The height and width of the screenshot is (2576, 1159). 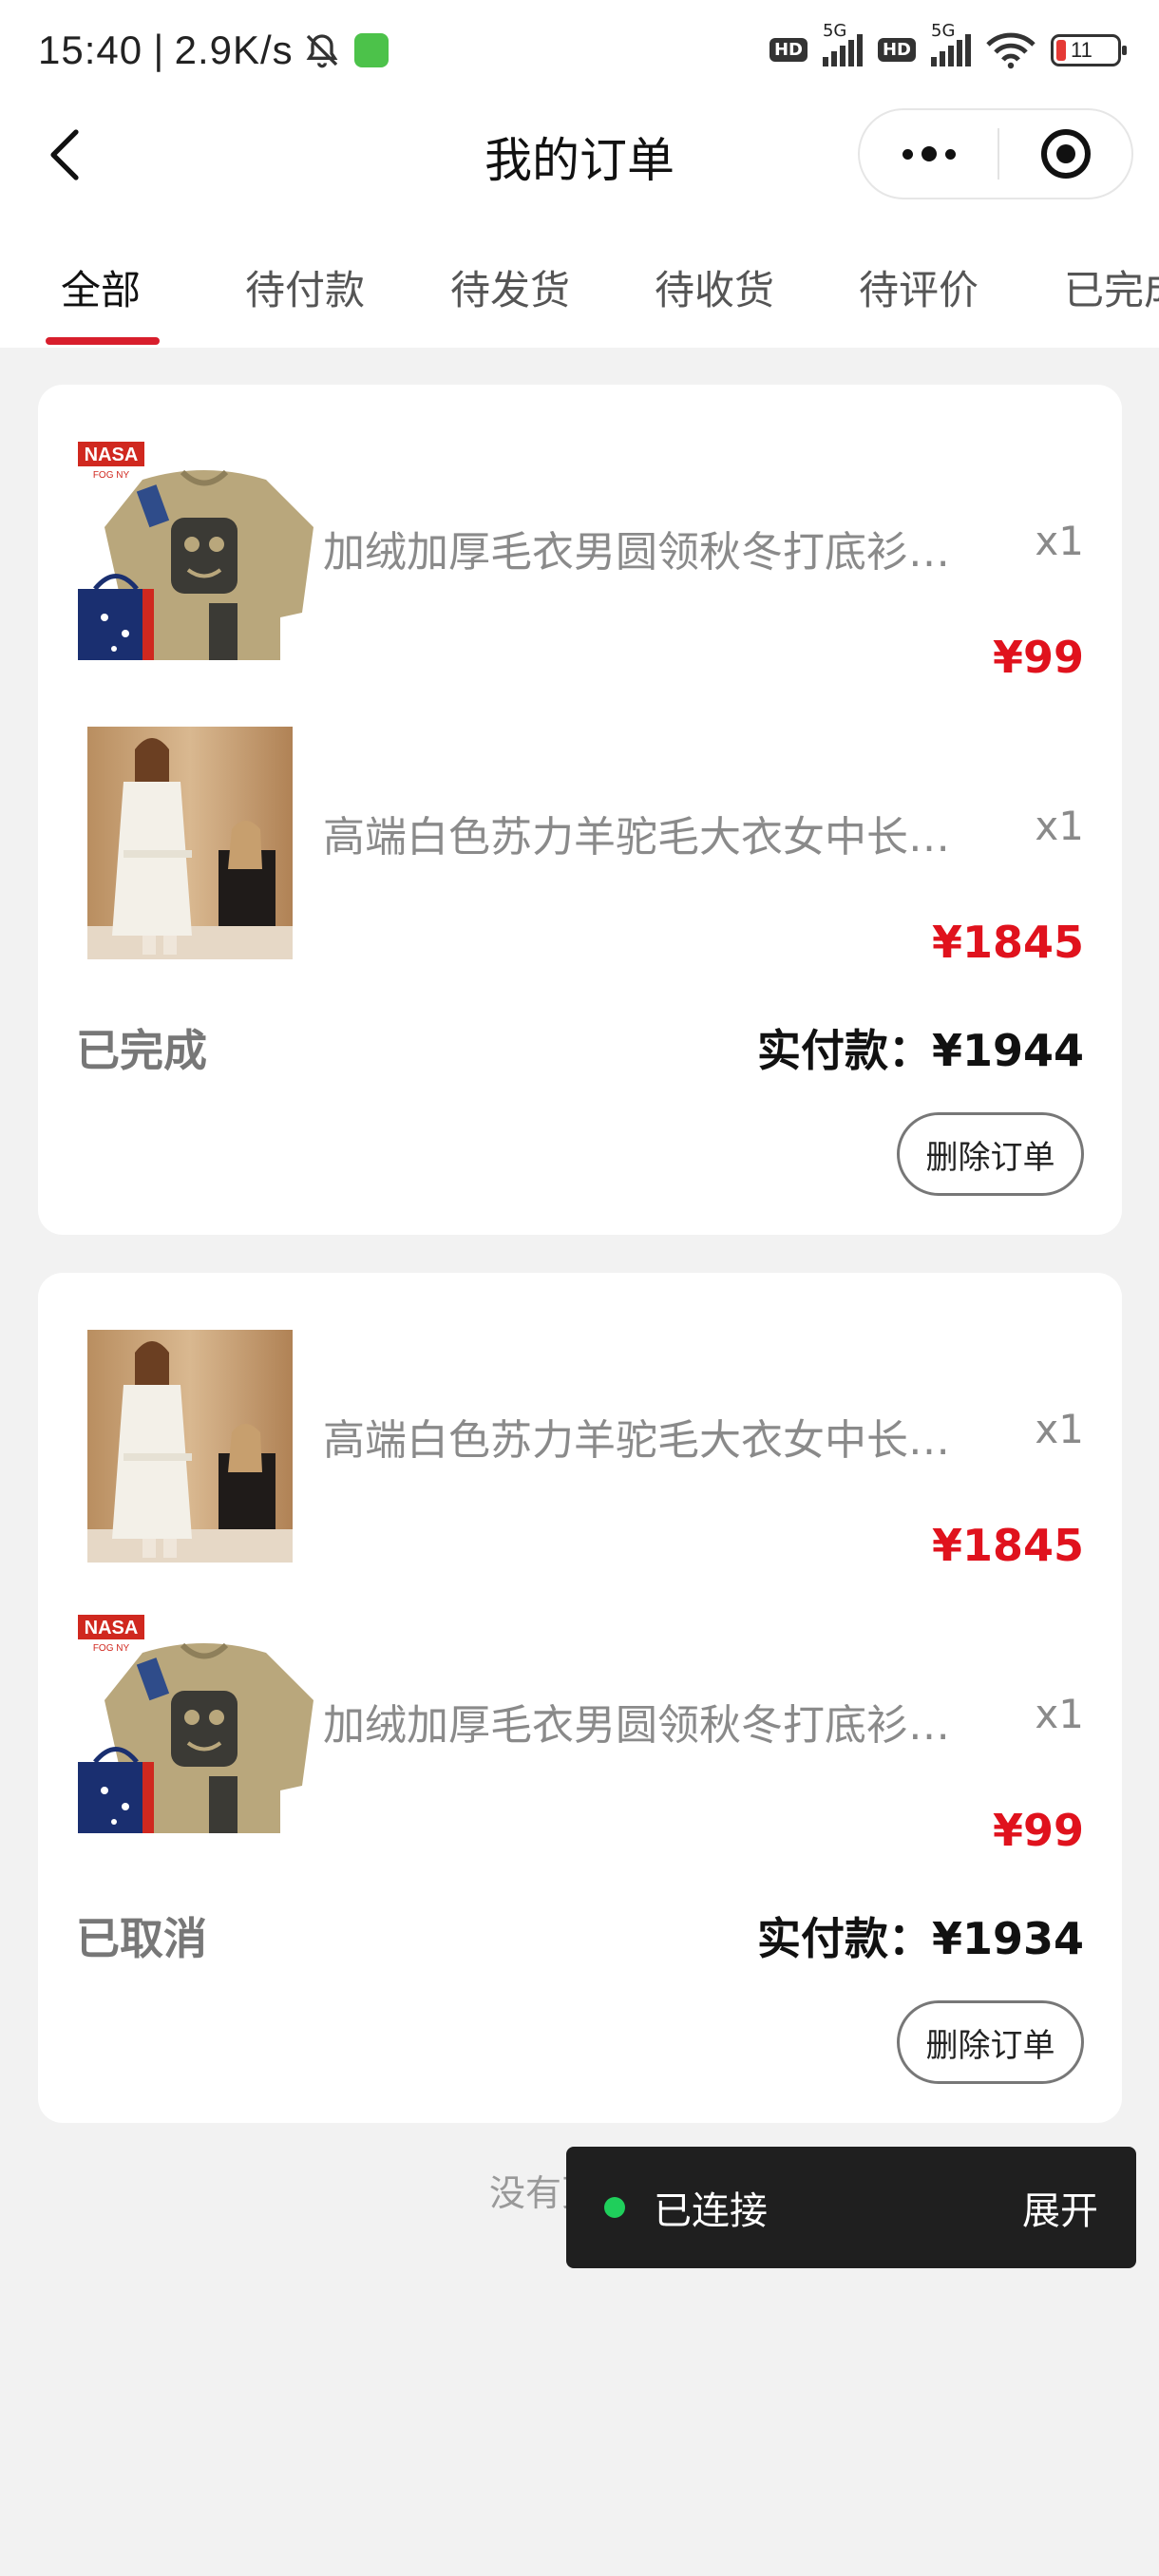 I want to click on order-total: 实付款：¥1944, so click(x=920, y=1050).